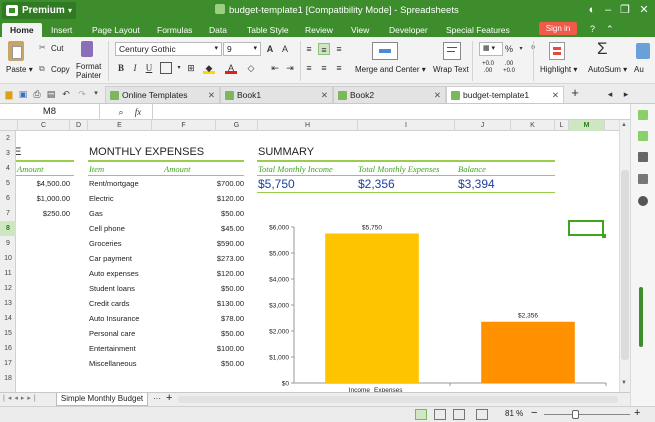  Describe the element at coordinates (157, 398) in the screenshot. I see `more-sheets-button: ···` at that location.